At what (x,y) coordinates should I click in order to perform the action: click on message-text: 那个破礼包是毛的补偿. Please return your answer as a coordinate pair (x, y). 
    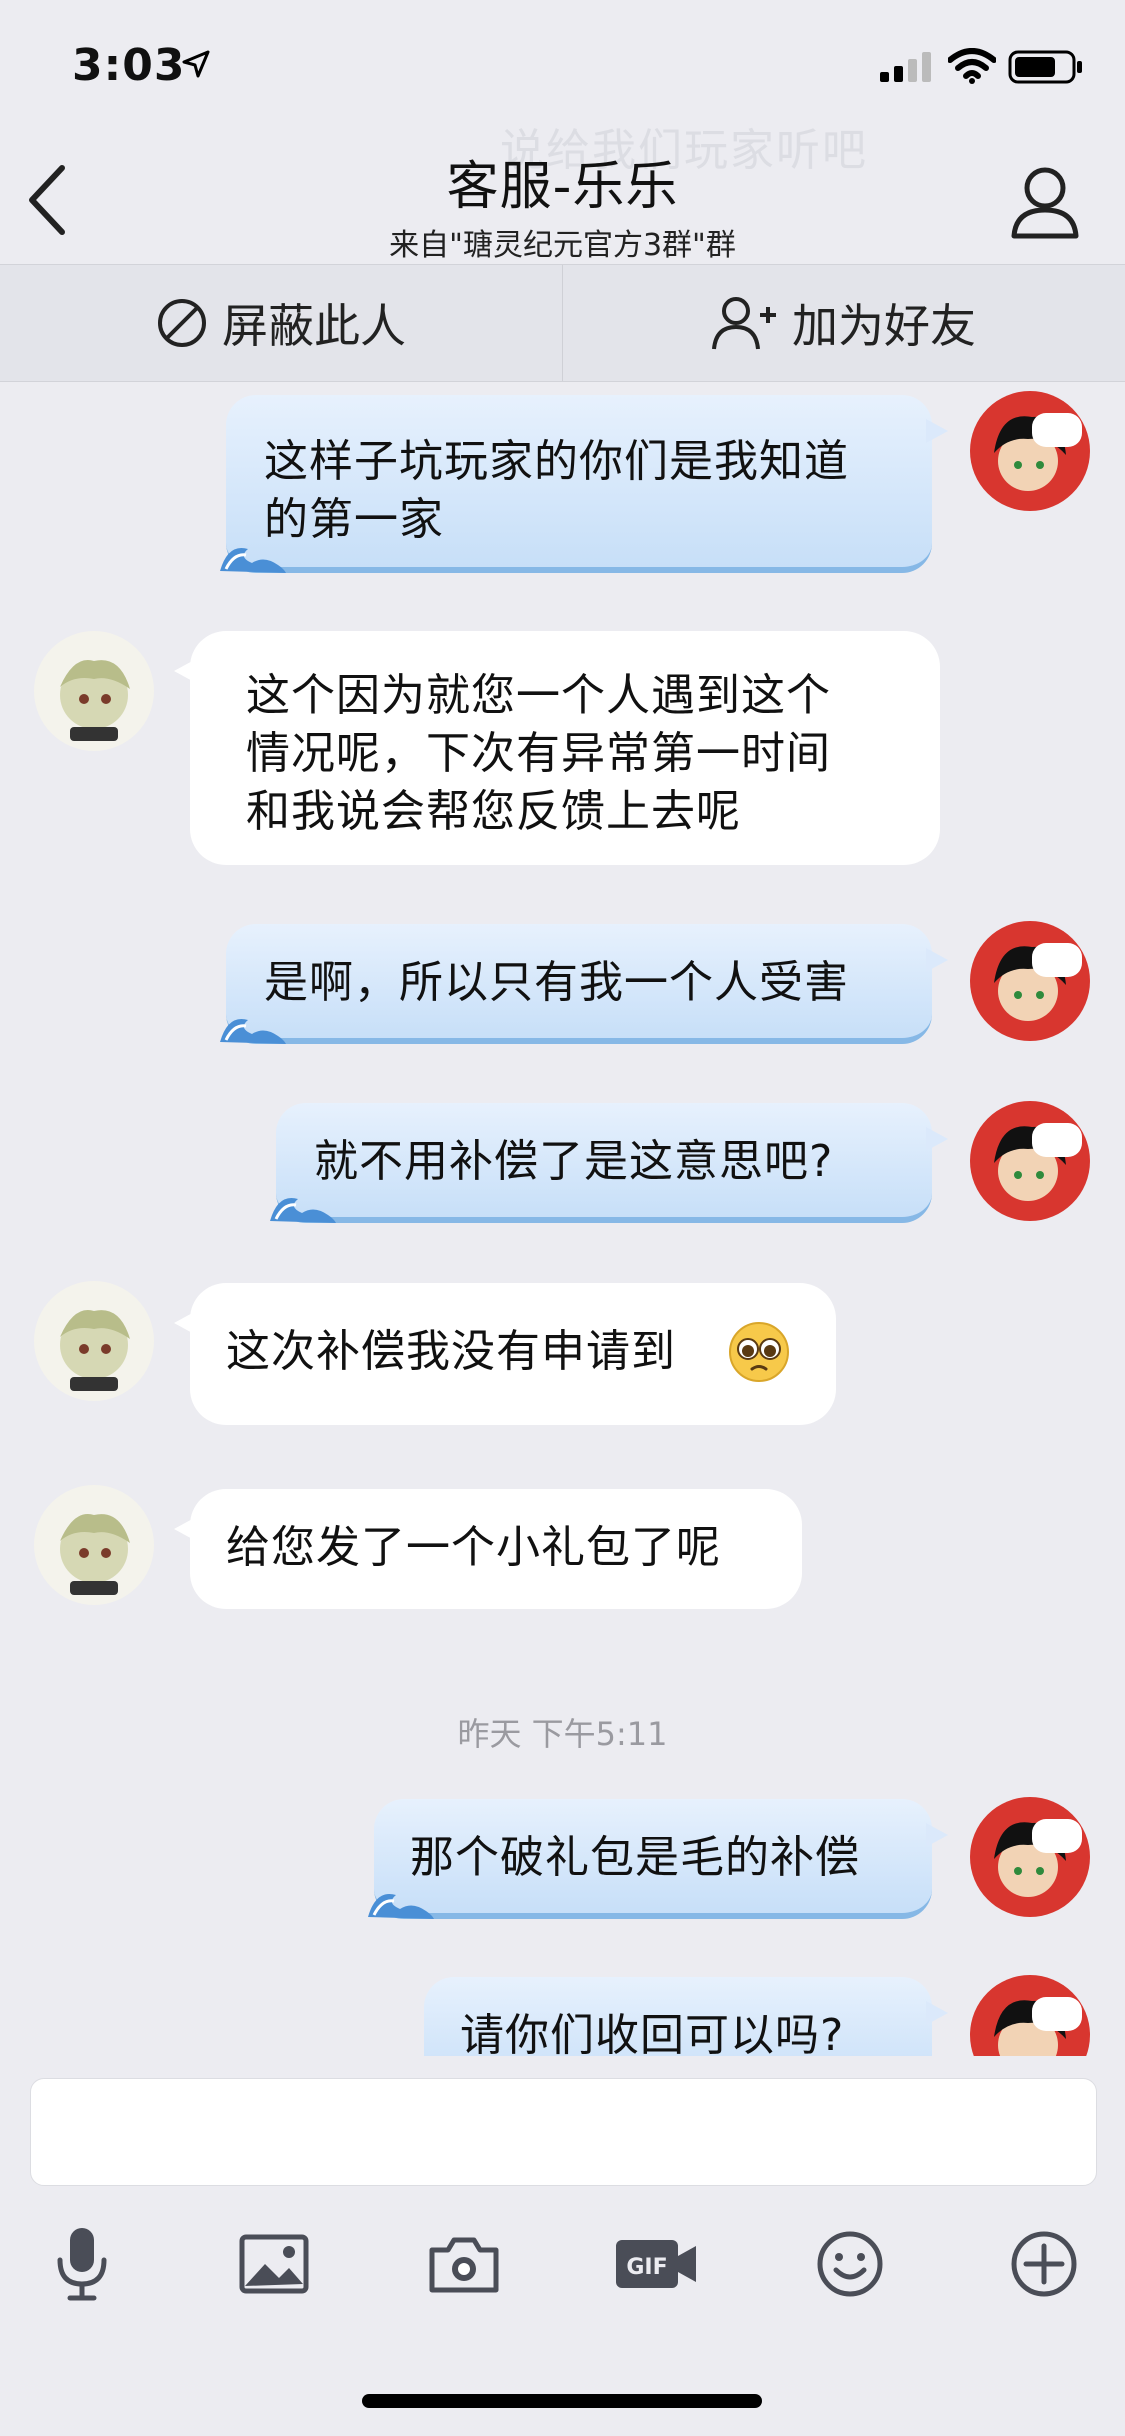
    Looking at the image, I should click on (635, 1857).